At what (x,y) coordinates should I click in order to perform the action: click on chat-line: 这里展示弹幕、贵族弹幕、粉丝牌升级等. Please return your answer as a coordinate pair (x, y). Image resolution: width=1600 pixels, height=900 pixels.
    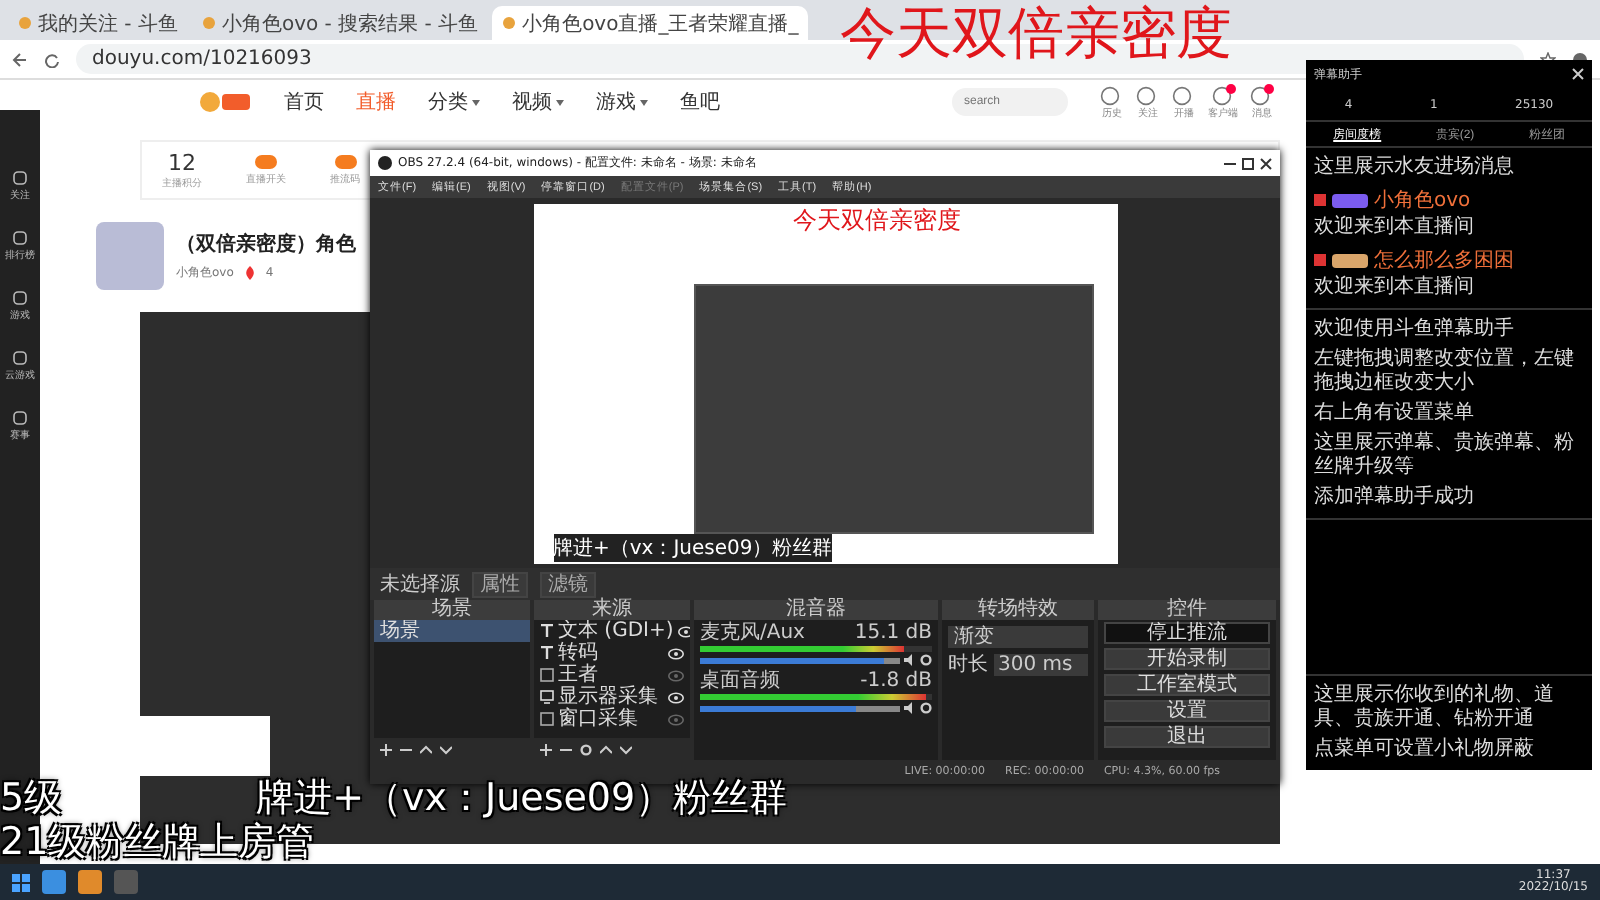
    Looking at the image, I should click on (1445, 456).